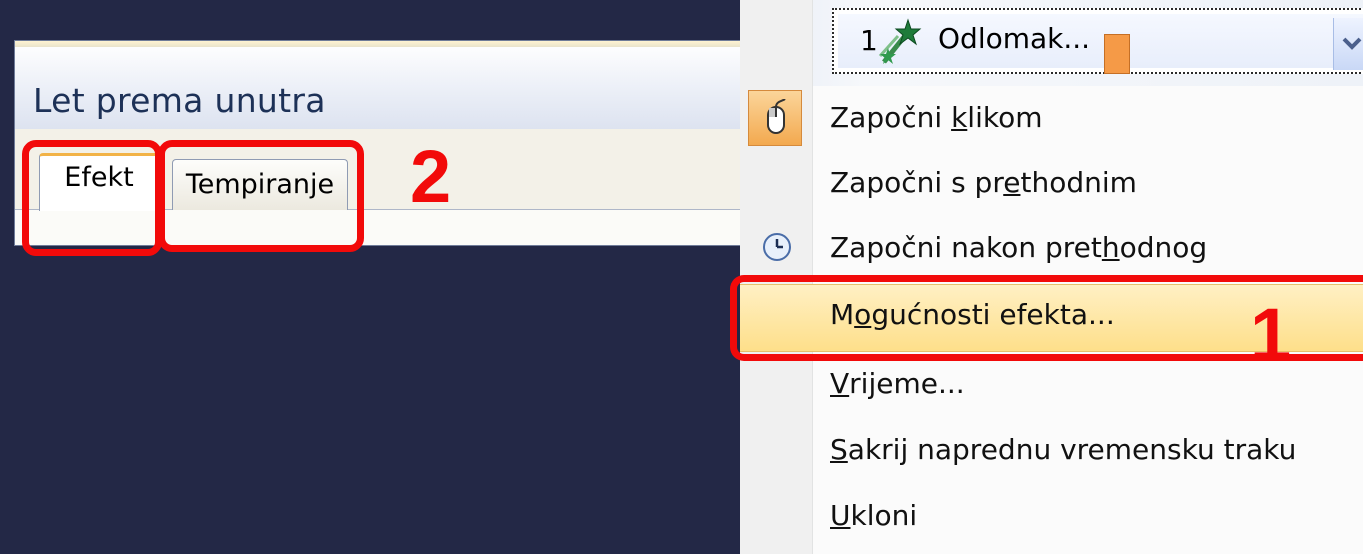 Image resolution: width=1363 pixels, height=554 pixels. I want to click on menu-item-hide-advanced-timeline: Sakrij naprednu vremensku traku, so click(1051, 453).